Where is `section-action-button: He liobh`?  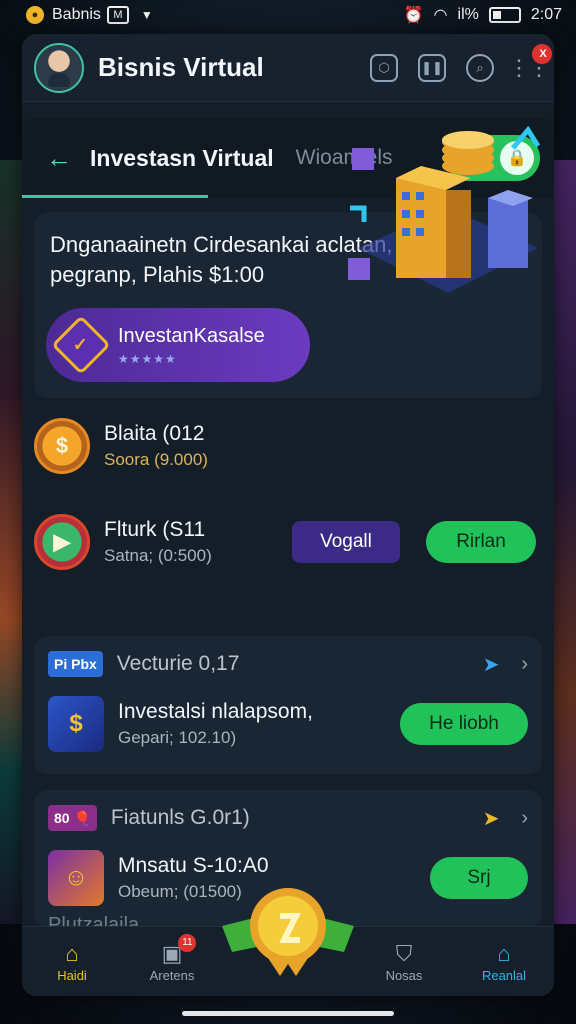 section-action-button: He liobh is located at coordinates (464, 724).